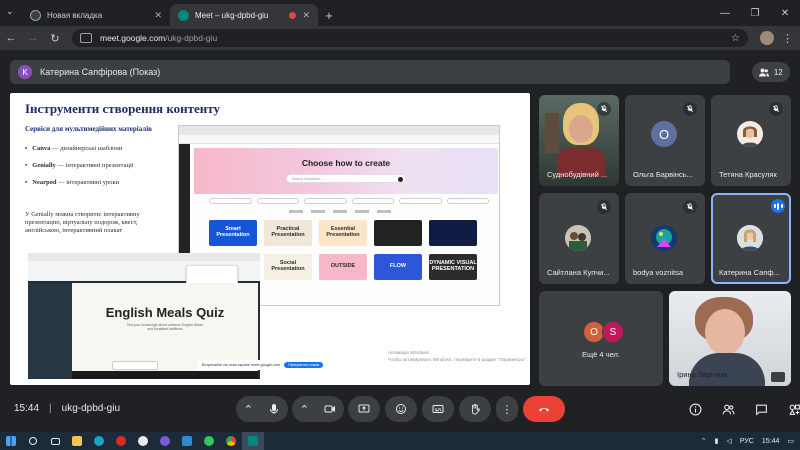 This screenshot has height=450, width=800. I want to click on list-item: • Genially — інтерактивні презентації, so click(79, 166).